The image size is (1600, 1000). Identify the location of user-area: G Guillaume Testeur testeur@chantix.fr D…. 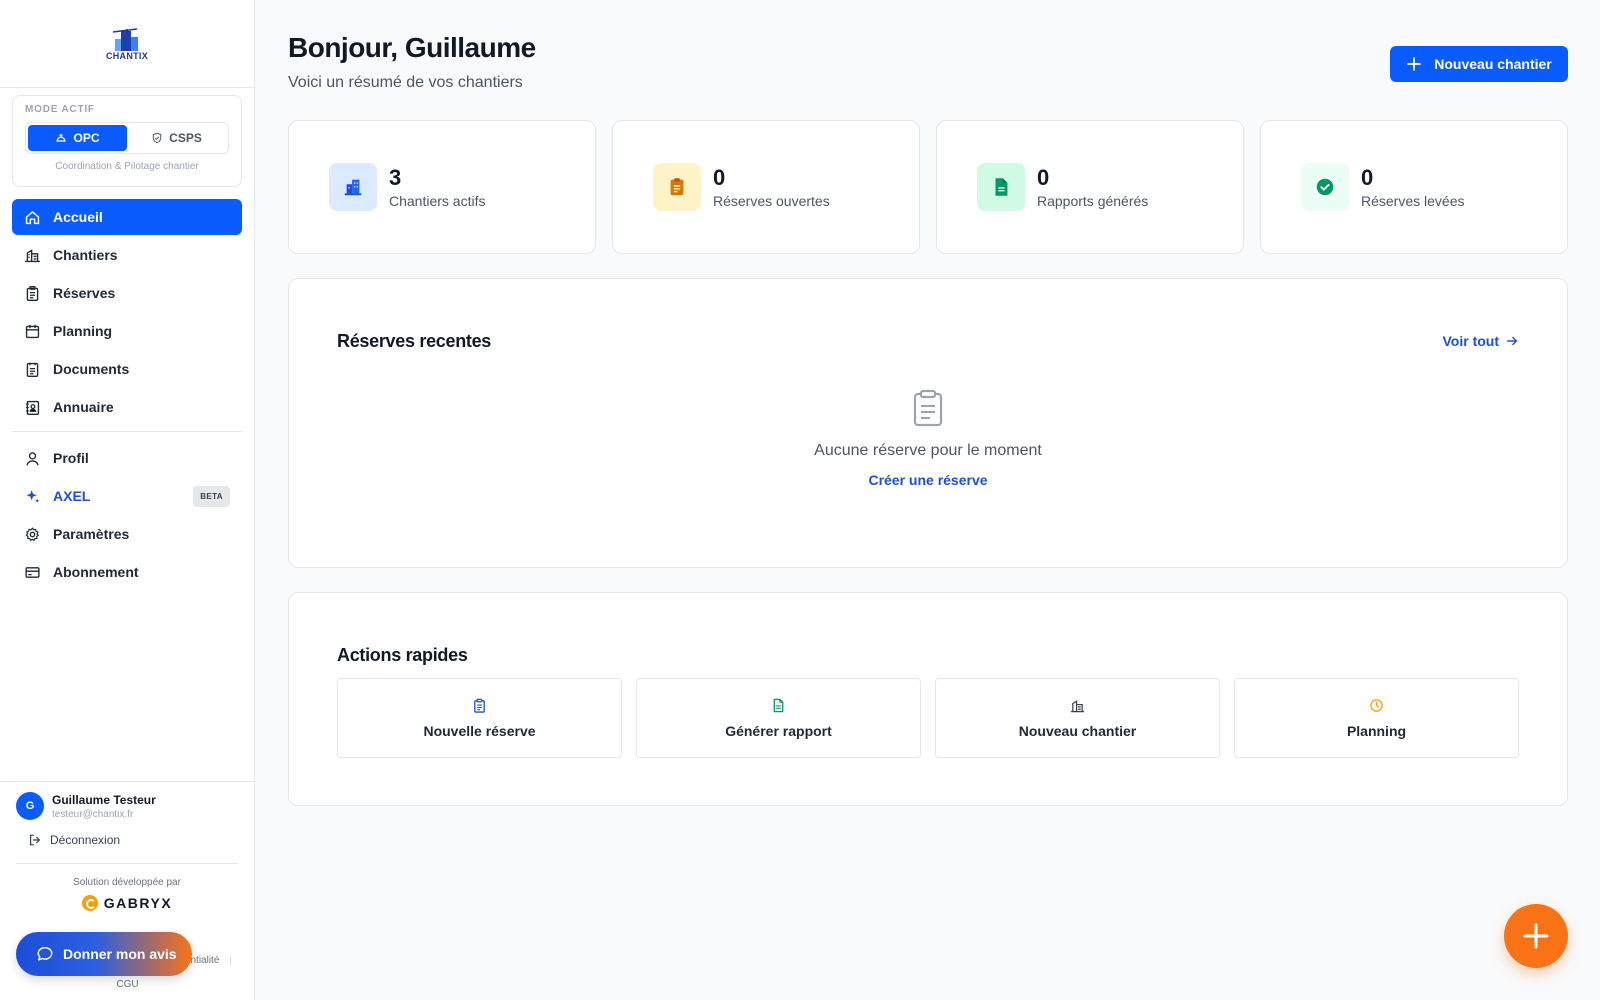
(127, 846).